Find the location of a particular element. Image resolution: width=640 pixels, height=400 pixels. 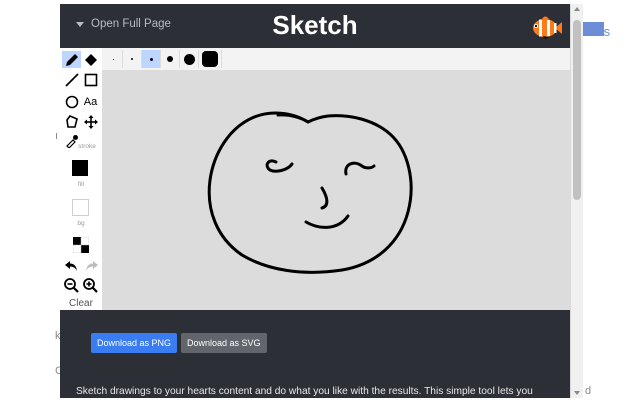

pencil-tool is located at coordinates (71, 59).